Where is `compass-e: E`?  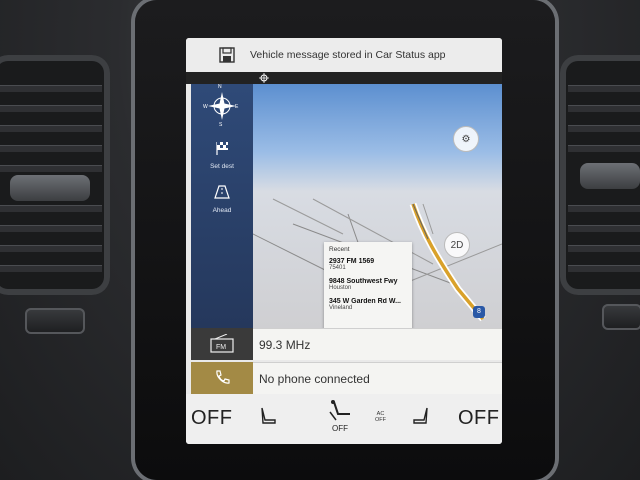 compass-e: E is located at coordinates (237, 107).